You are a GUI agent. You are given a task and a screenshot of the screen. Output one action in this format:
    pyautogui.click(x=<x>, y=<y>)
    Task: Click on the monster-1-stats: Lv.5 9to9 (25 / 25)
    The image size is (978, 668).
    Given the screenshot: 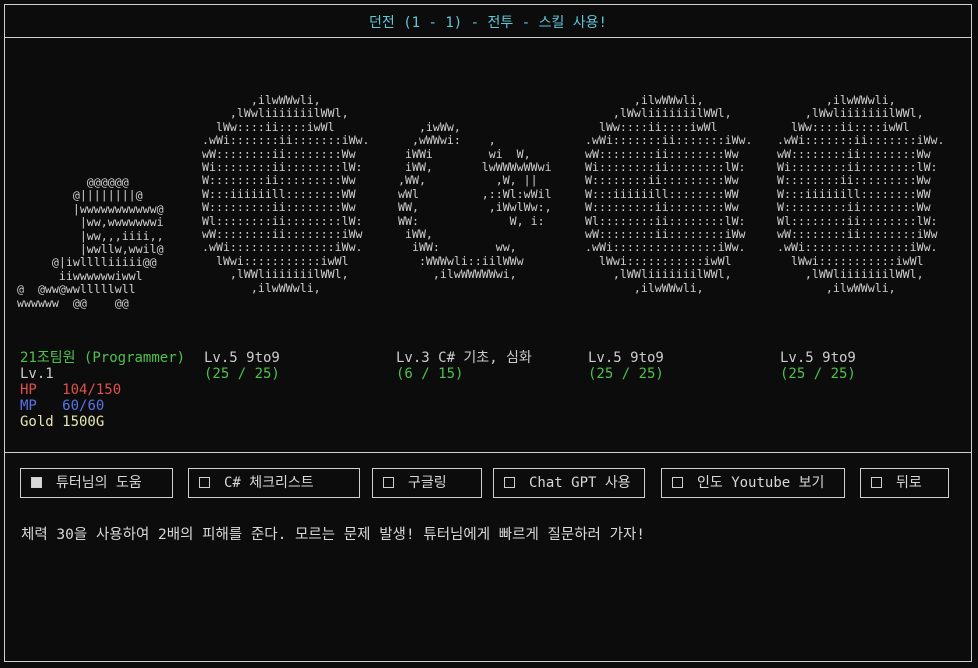 What is the action you would take?
    pyautogui.click(x=242, y=366)
    